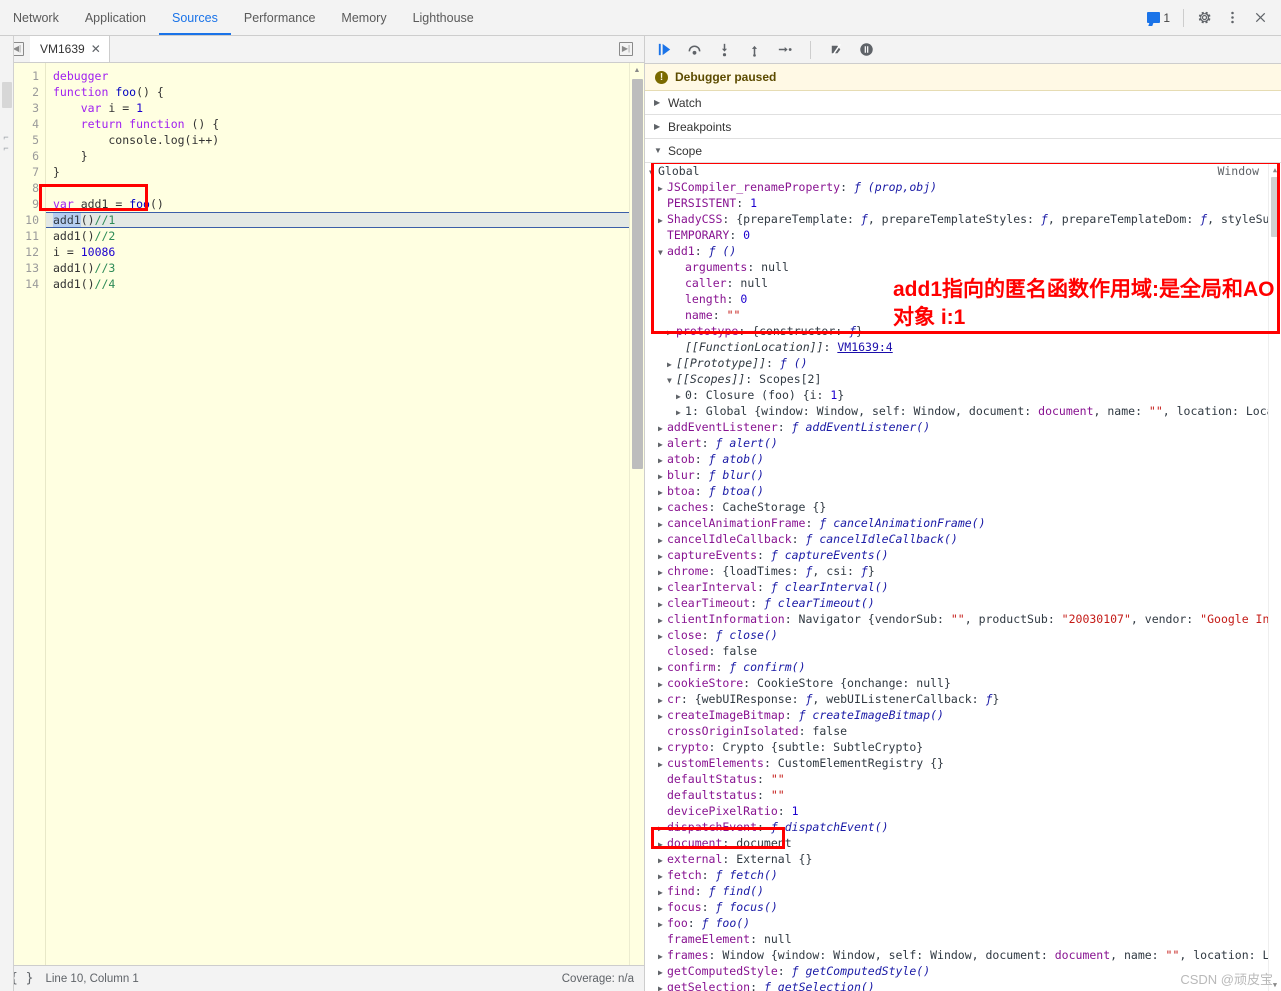 The image size is (1281, 991). Describe the element at coordinates (636, 514) in the screenshot. I see `editor-vertical-scrollbar: ▲` at that location.